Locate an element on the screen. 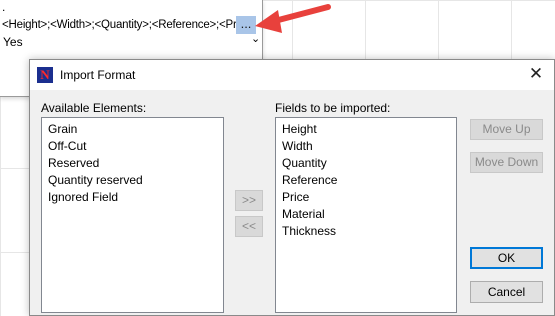 The image size is (555, 316). add-button: >> is located at coordinates (249, 200).